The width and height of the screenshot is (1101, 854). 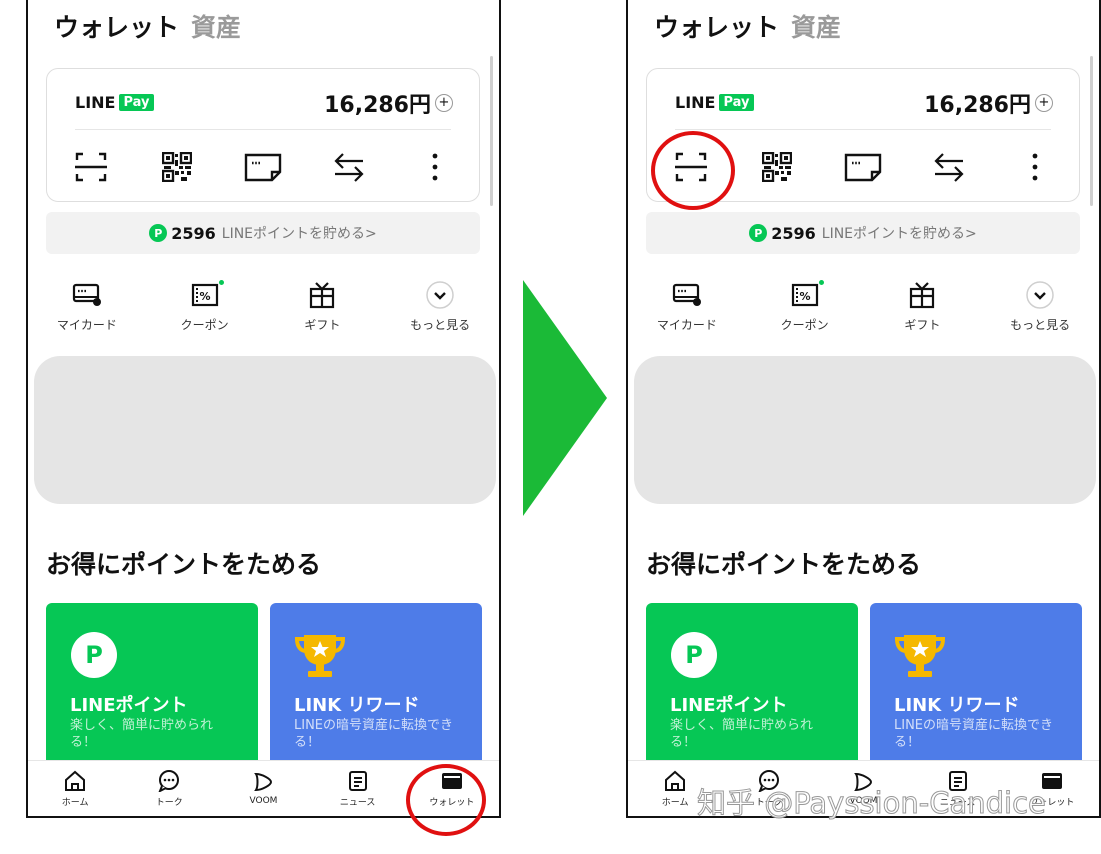 What do you see at coordinates (263, 801) in the screenshot?
I see `tab-label: VOOM` at bounding box center [263, 801].